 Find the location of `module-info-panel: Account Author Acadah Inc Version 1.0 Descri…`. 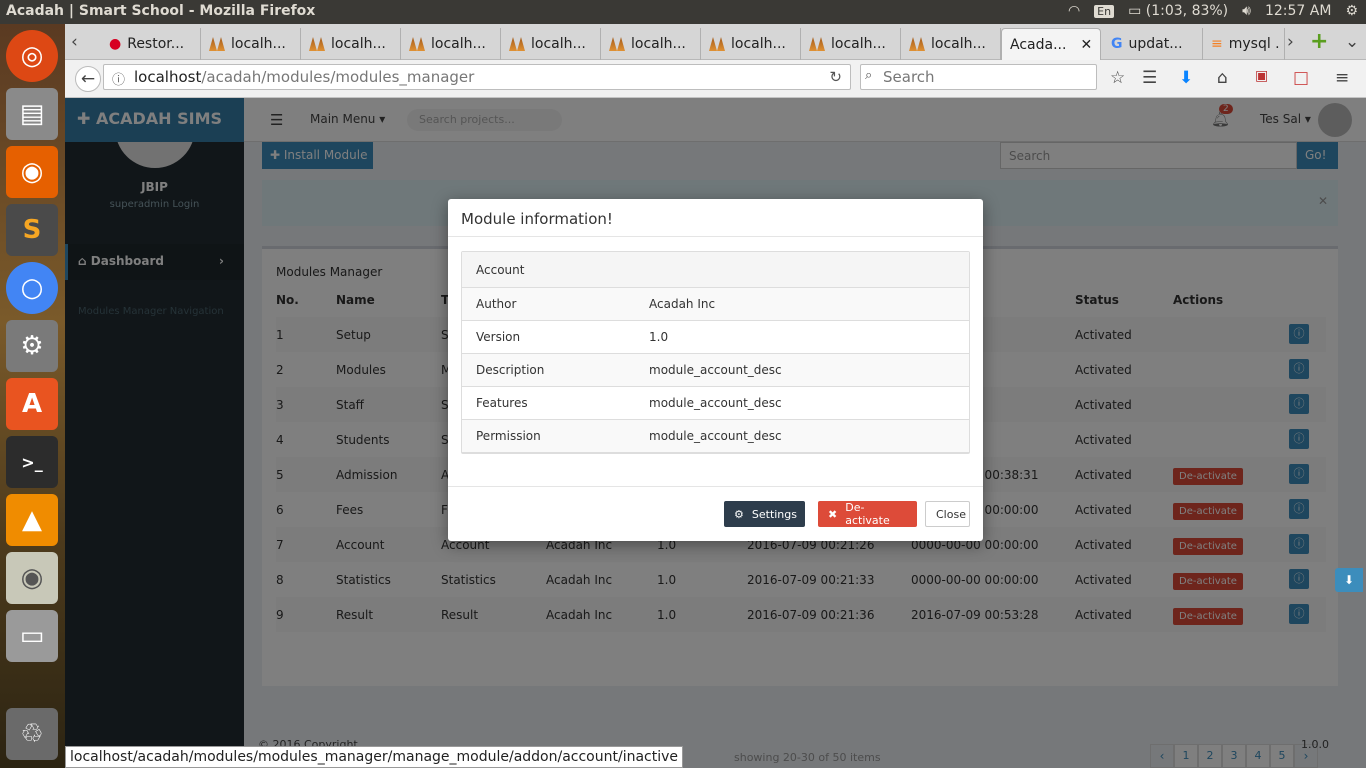

module-info-panel: Account Author Acadah Inc Version 1.0 Descri… is located at coordinates (715, 352).